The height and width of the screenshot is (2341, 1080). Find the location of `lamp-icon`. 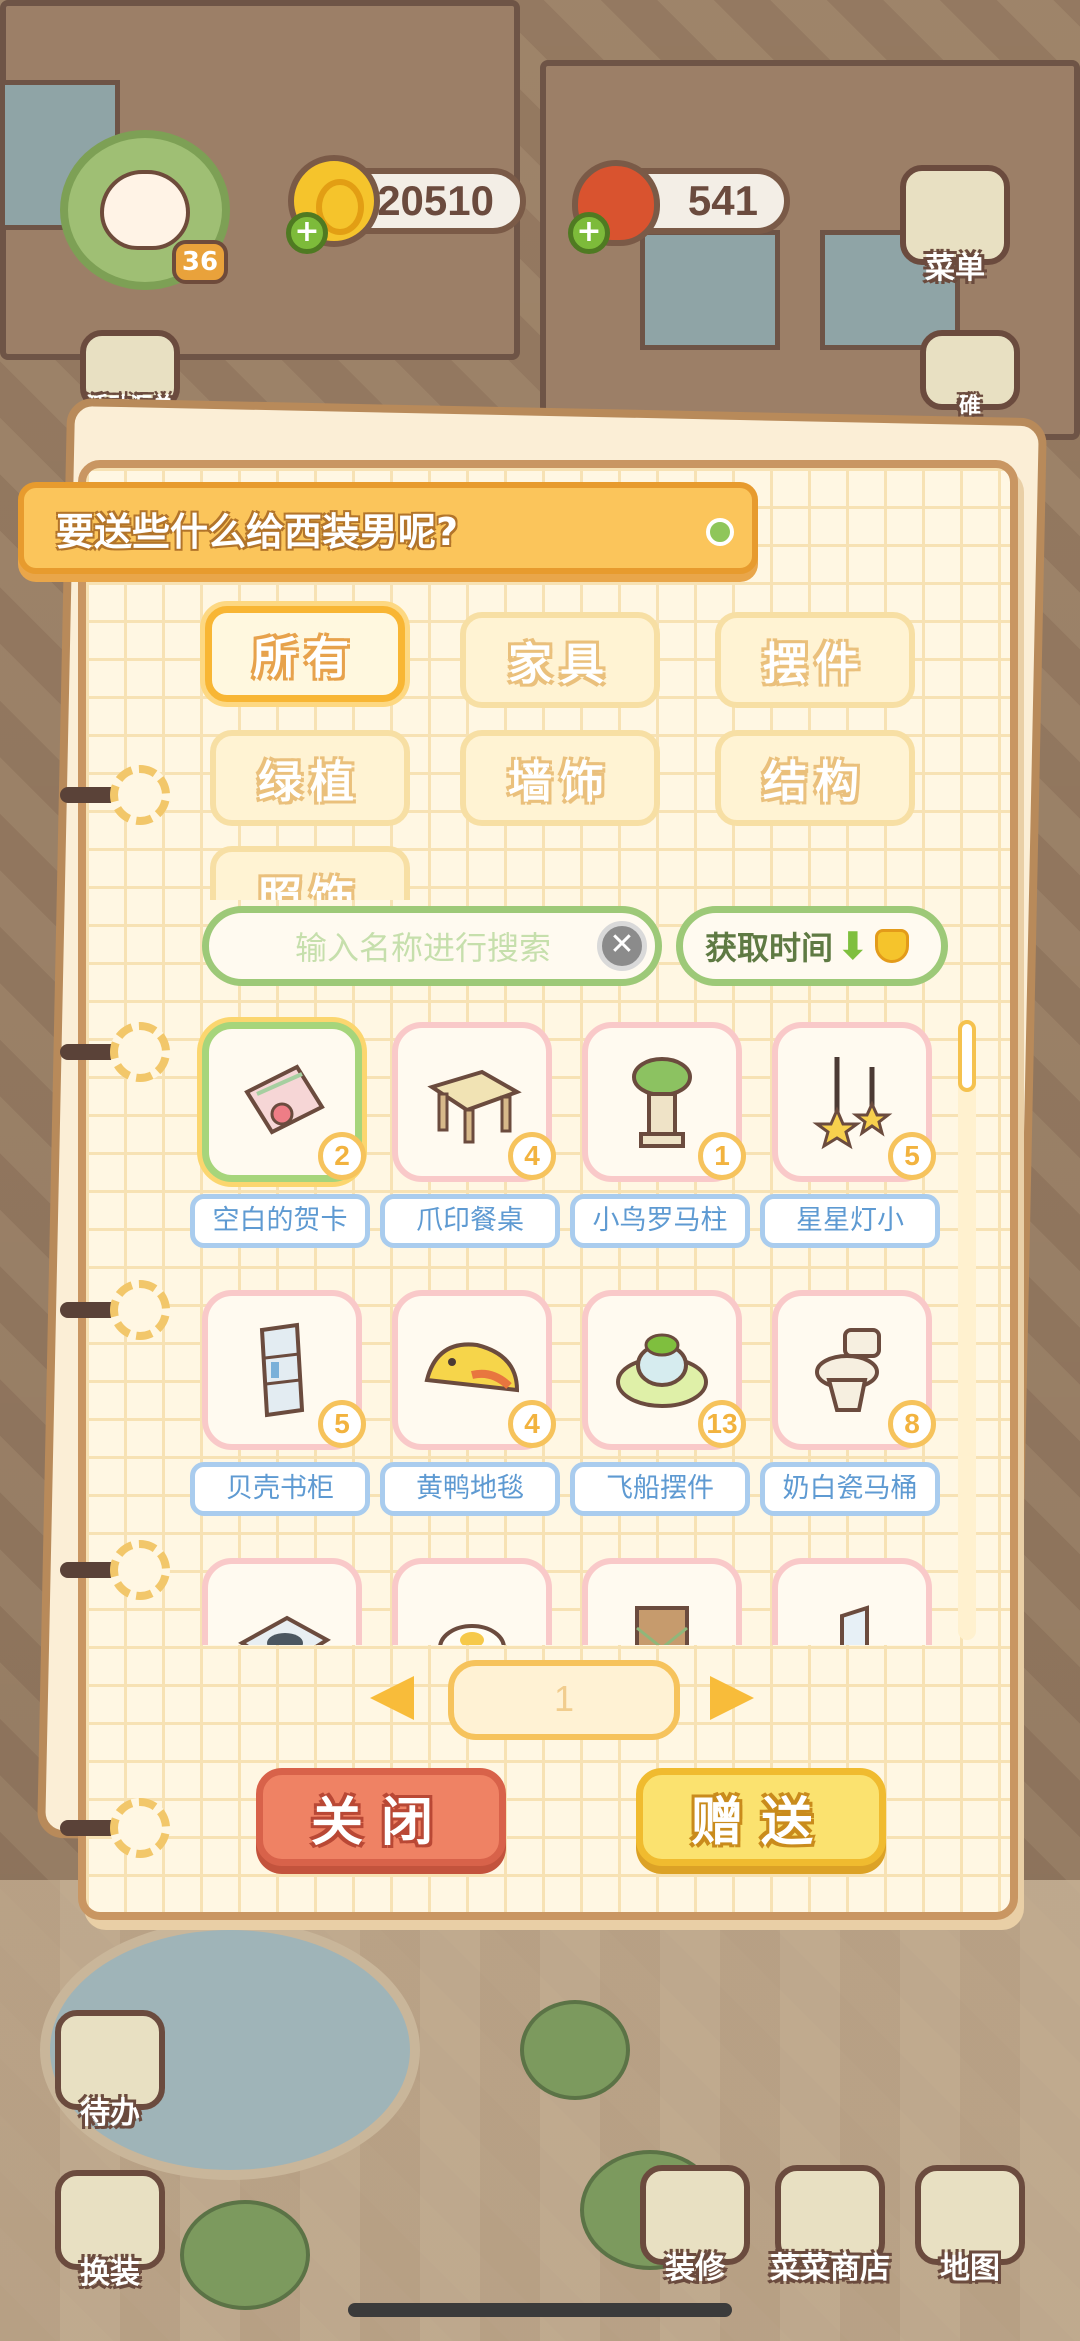

lamp-icon is located at coordinates (472, 1634).